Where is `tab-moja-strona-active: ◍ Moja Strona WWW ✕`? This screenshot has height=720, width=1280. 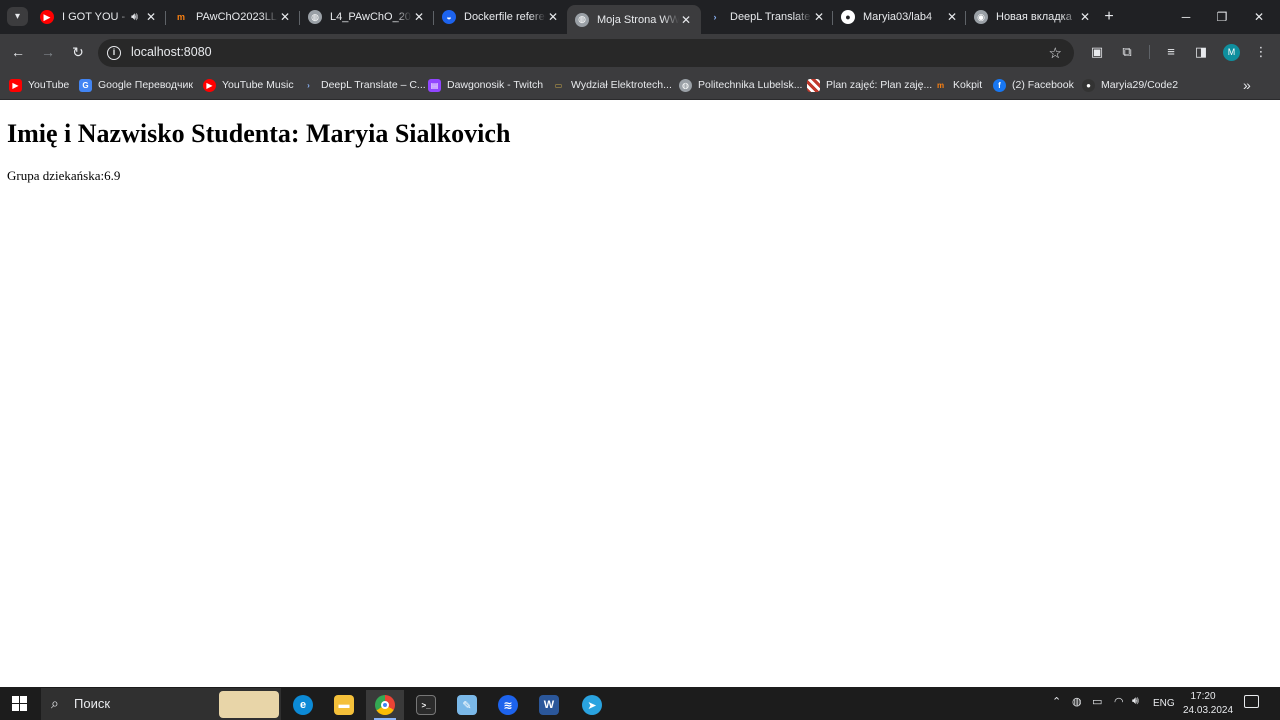 tab-moja-strona-active: ◍ Moja Strona WWW ✕ is located at coordinates (634, 19).